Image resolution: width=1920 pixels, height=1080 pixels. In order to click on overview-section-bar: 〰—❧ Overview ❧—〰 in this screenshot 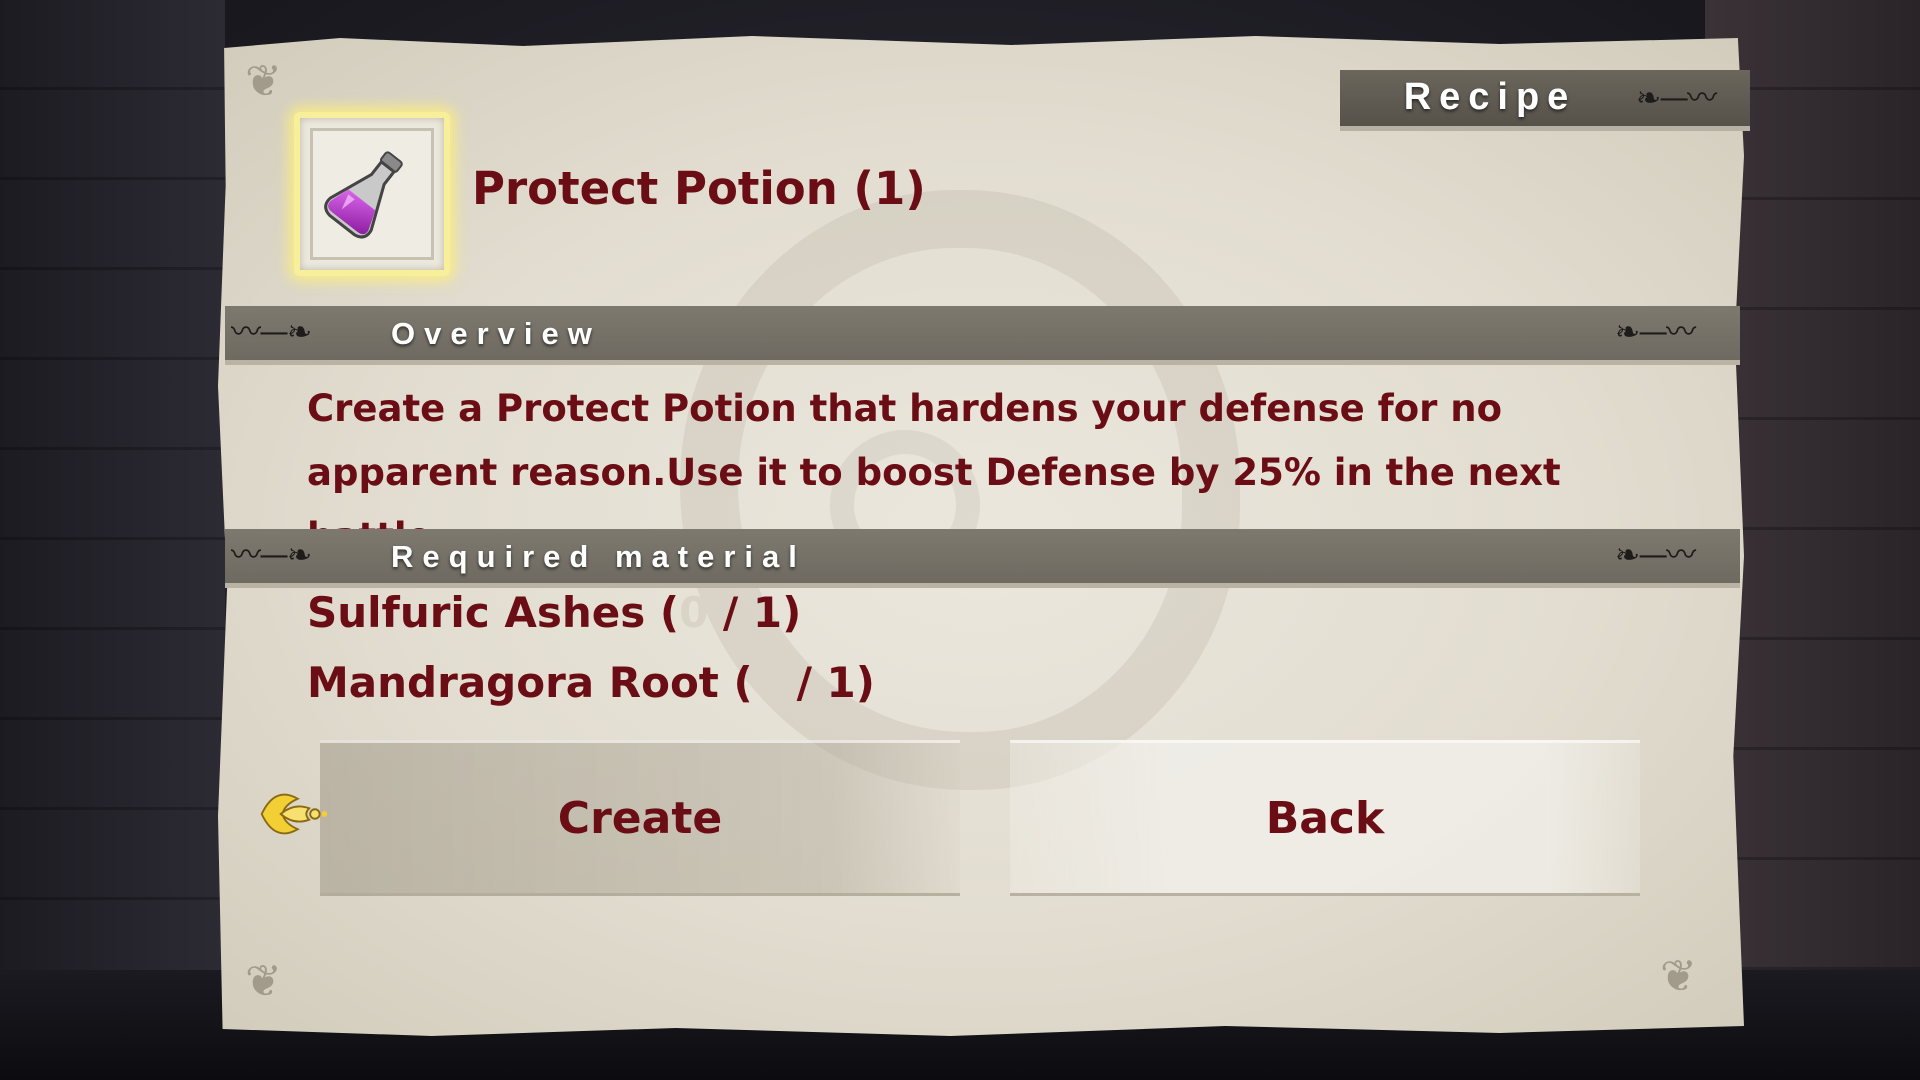, I will do `click(982, 335)`.